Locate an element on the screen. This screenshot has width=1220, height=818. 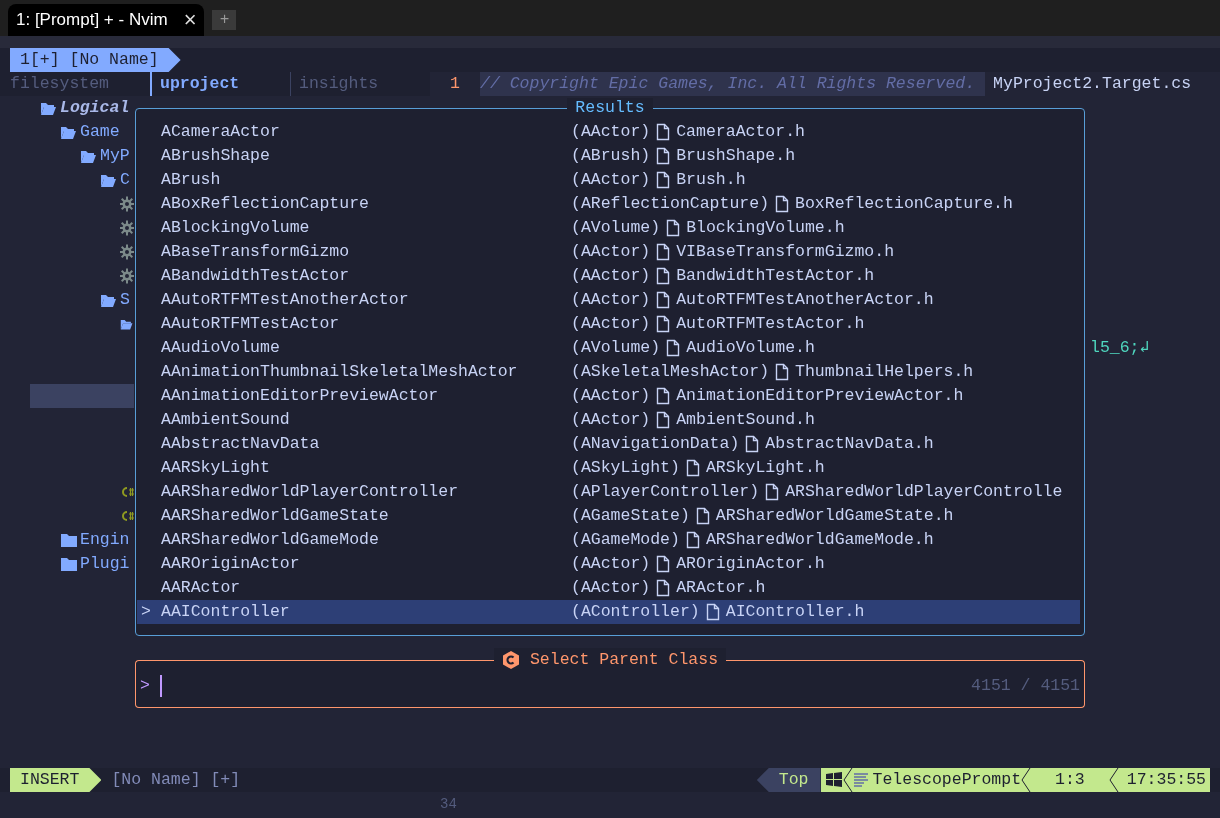
tab-title: 1: [Prompt] + - Nvim is located at coordinates (92, 20).